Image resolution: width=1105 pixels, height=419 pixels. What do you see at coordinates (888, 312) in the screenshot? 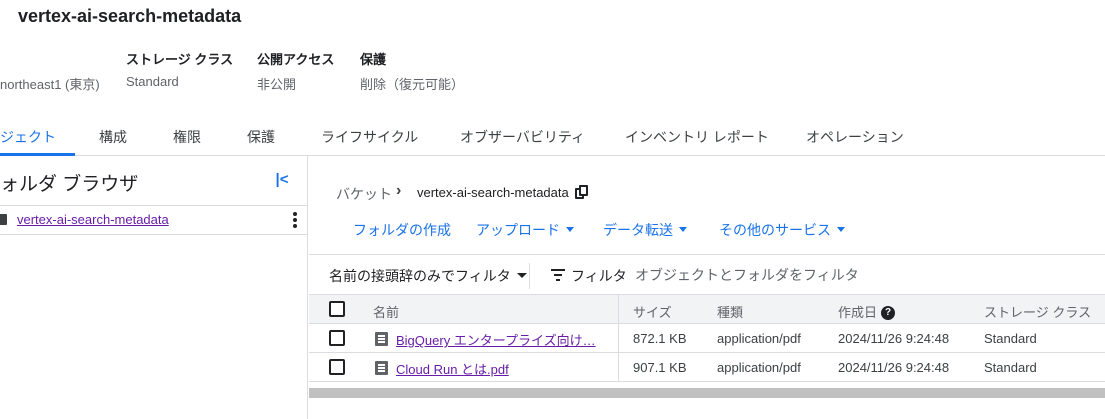
I see `help-icon: ?` at bounding box center [888, 312].